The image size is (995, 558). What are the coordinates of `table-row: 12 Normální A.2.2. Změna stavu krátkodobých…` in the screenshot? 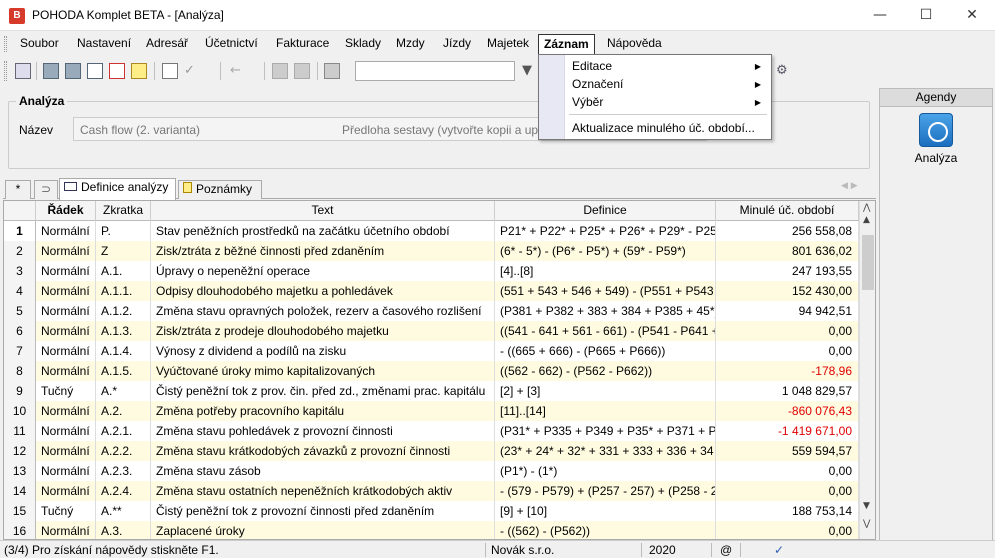 It's located at (431, 451).